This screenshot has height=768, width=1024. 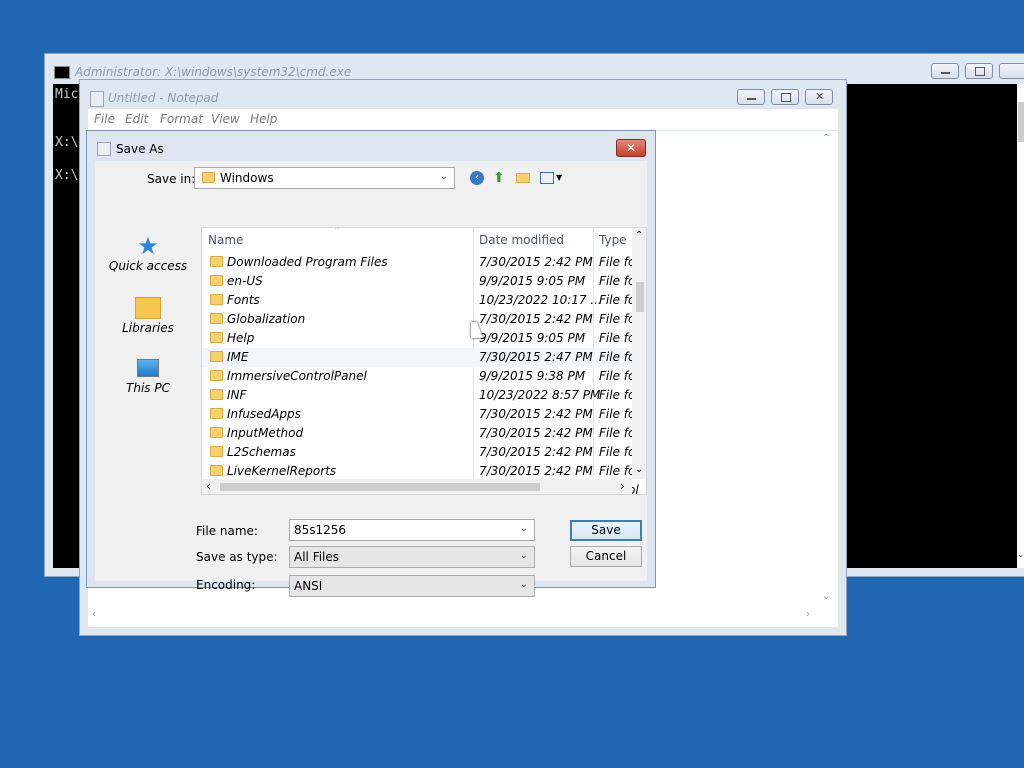 What do you see at coordinates (477, 330) in the screenshot?
I see `mouse-pointer-icon` at bounding box center [477, 330].